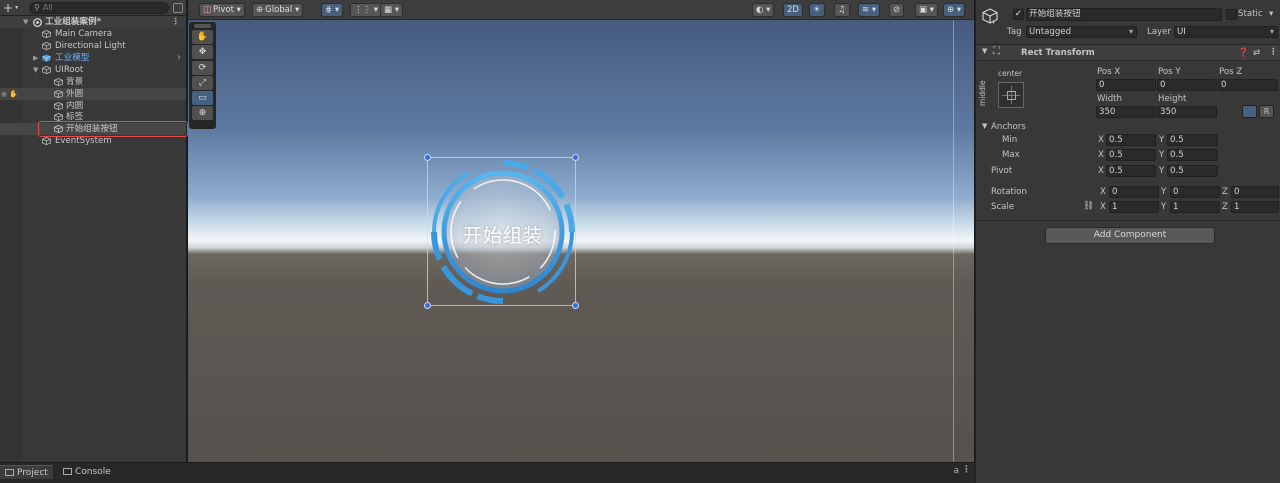 This screenshot has height=483, width=1280. What do you see at coordinates (954, 10) in the screenshot?
I see `gizmos-dropdown: ⊕ ▾` at bounding box center [954, 10].